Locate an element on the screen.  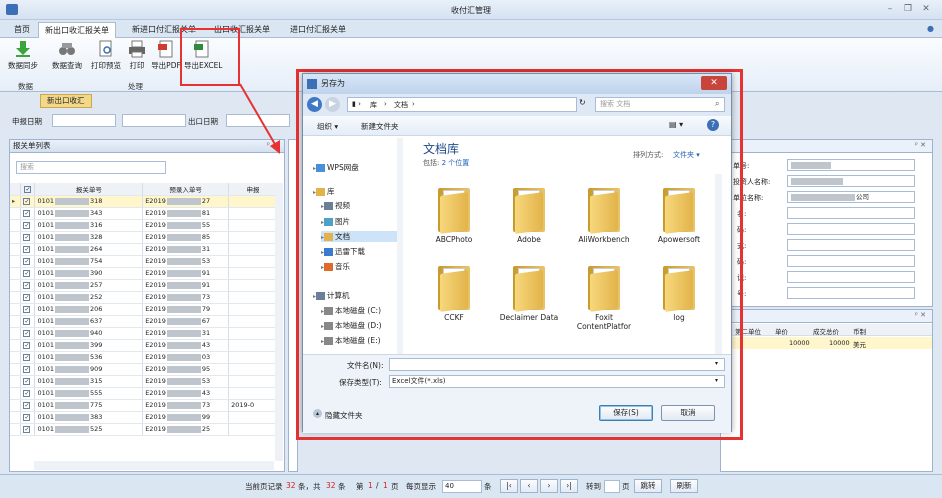
table-row: ✓ 0101 390 E2019 91 is located at coordinates (144, 273).